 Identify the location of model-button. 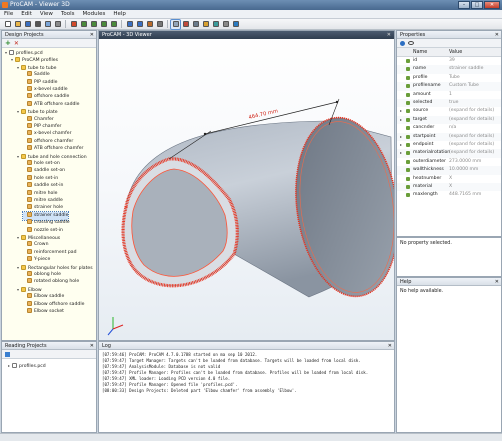
(73, 24).